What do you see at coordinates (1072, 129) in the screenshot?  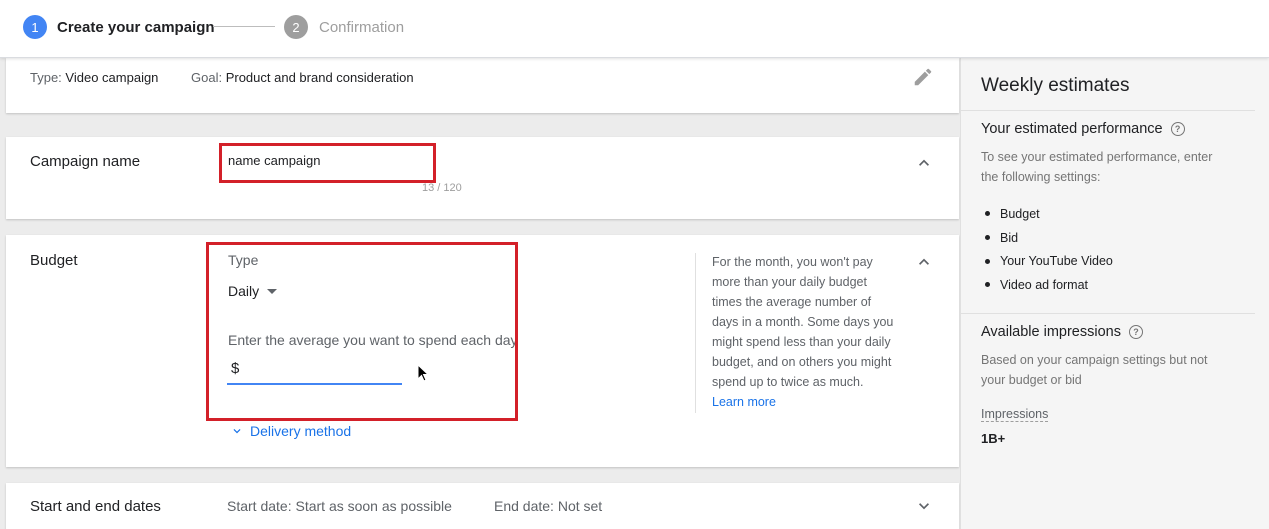 I see `estimated-performance-label: Your estimated performance` at bounding box center [1072, 129].